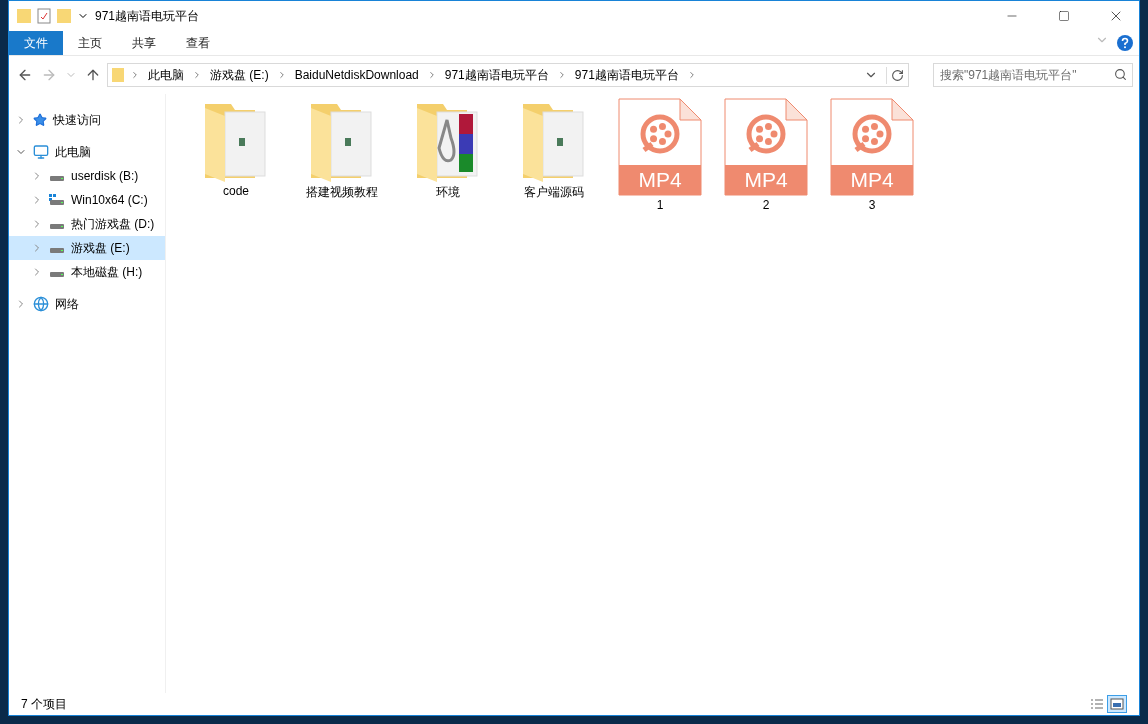 The width and height of the screenshot is (1148, 724). I want to click on sidebar-item: 游戏盘 (E:), so click(87, 248).